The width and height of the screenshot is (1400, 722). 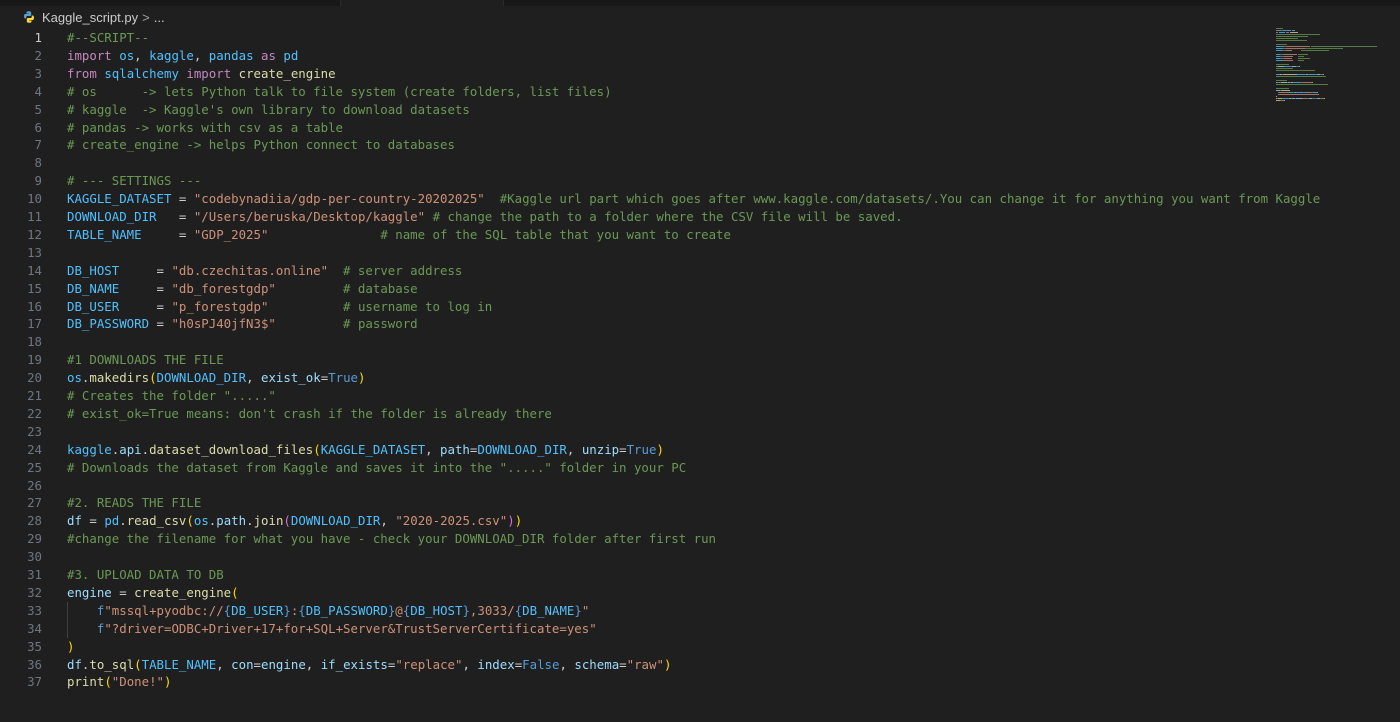 I want to click on line-number: 30, so click(x=34, y=557).